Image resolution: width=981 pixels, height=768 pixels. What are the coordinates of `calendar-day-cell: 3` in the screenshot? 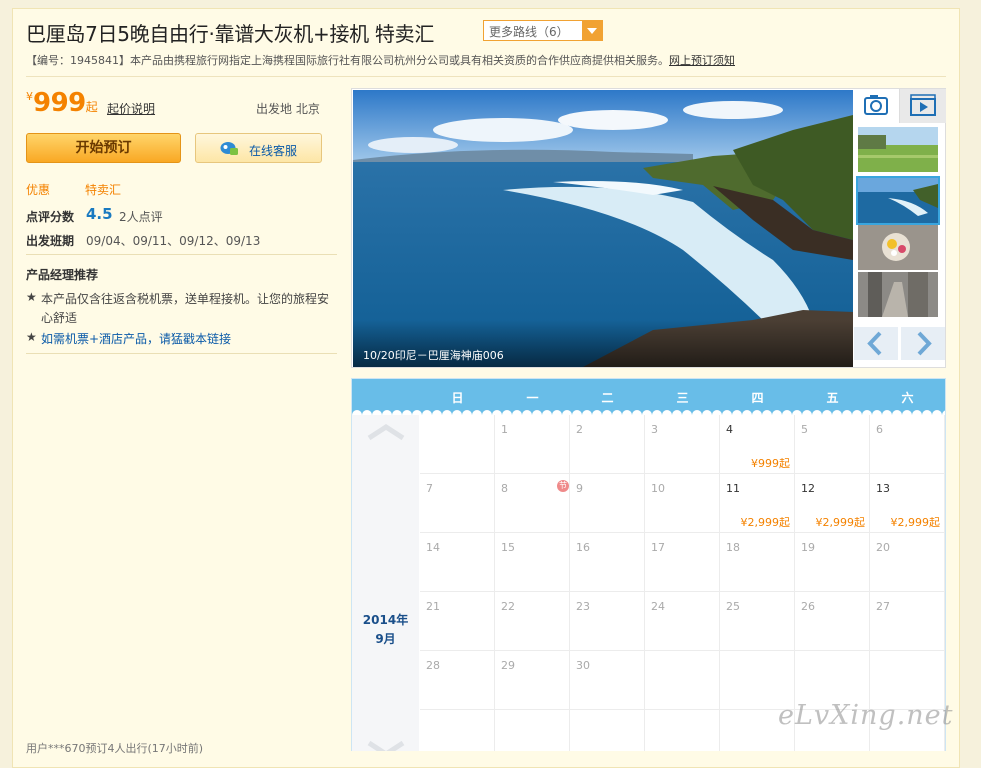 It's located at (682, 444).